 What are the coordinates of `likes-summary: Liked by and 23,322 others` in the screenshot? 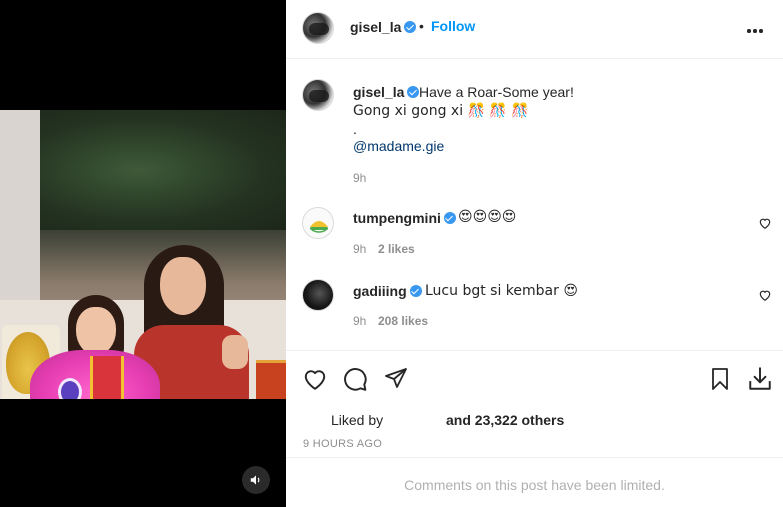 It's located at (447, 420).